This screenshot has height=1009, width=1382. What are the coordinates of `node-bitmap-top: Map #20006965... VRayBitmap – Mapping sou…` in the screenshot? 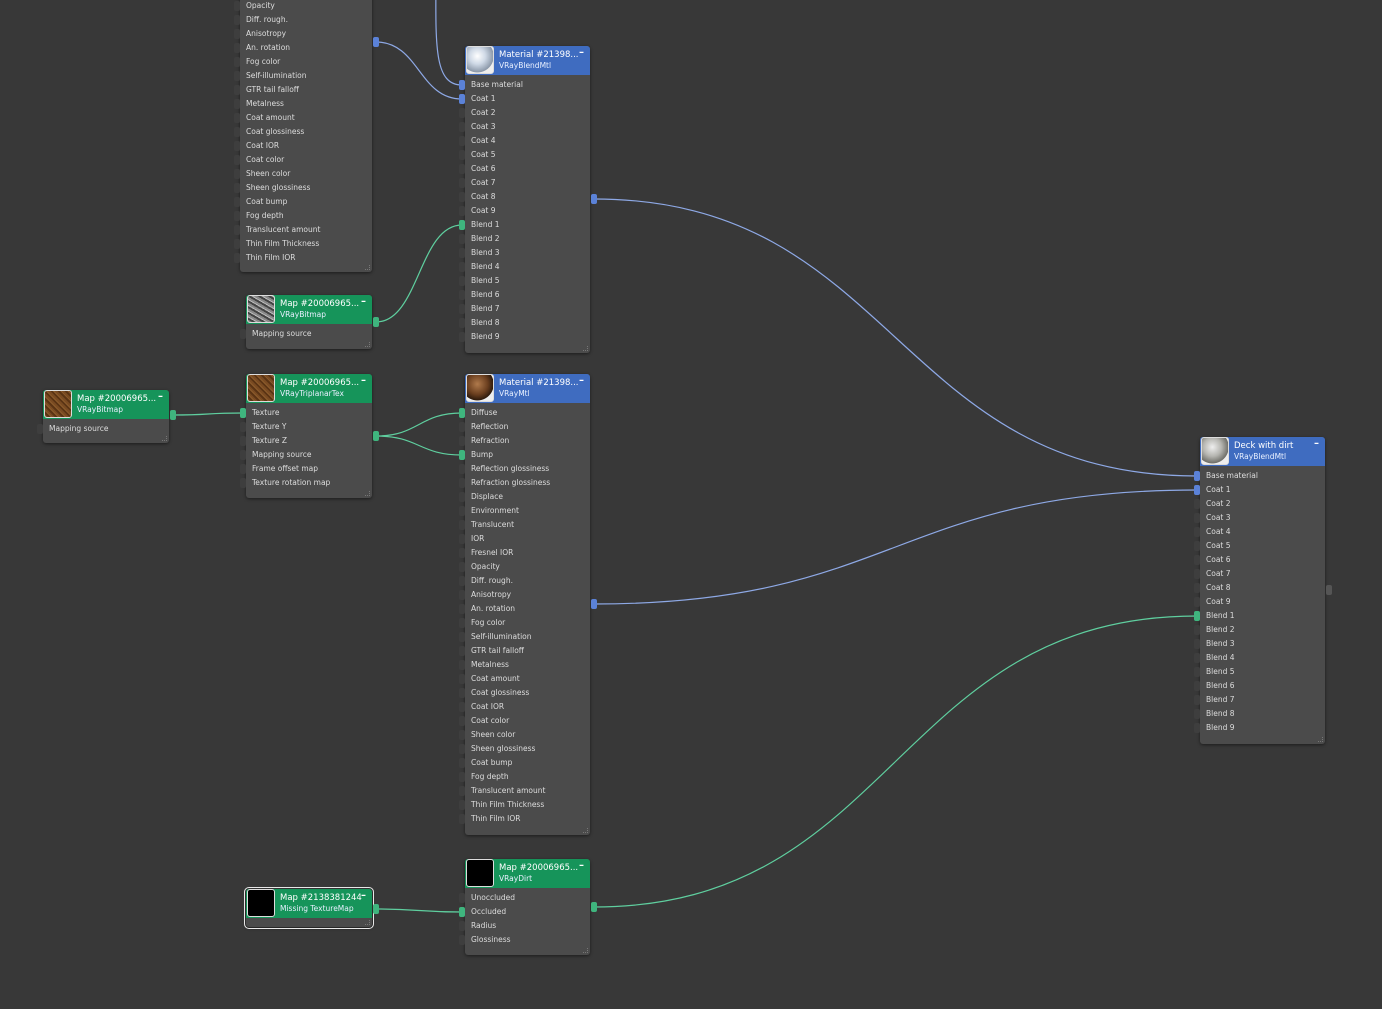 It's located at (309, 322).